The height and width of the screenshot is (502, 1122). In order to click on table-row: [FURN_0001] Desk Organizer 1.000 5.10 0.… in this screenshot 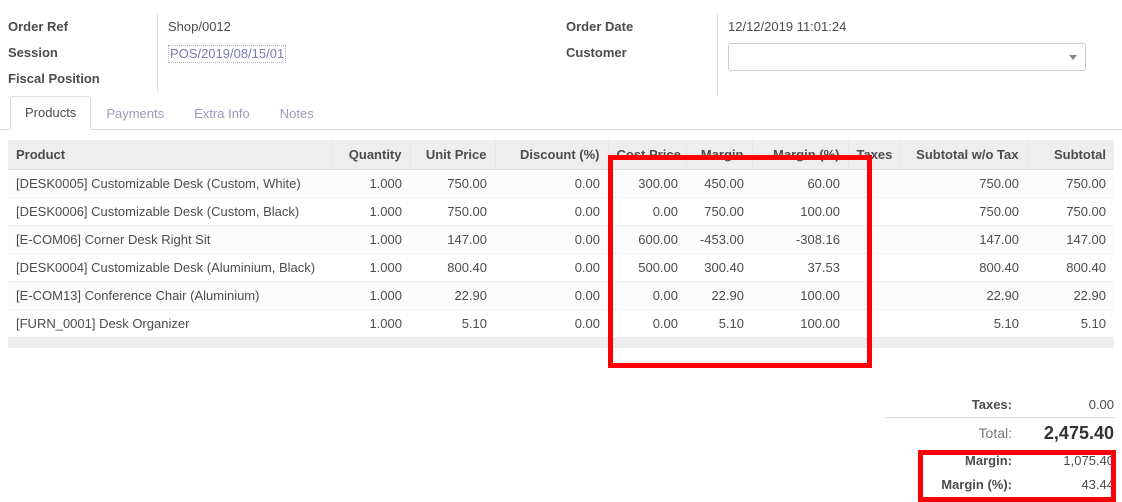, I will do `click(561, 323)`.